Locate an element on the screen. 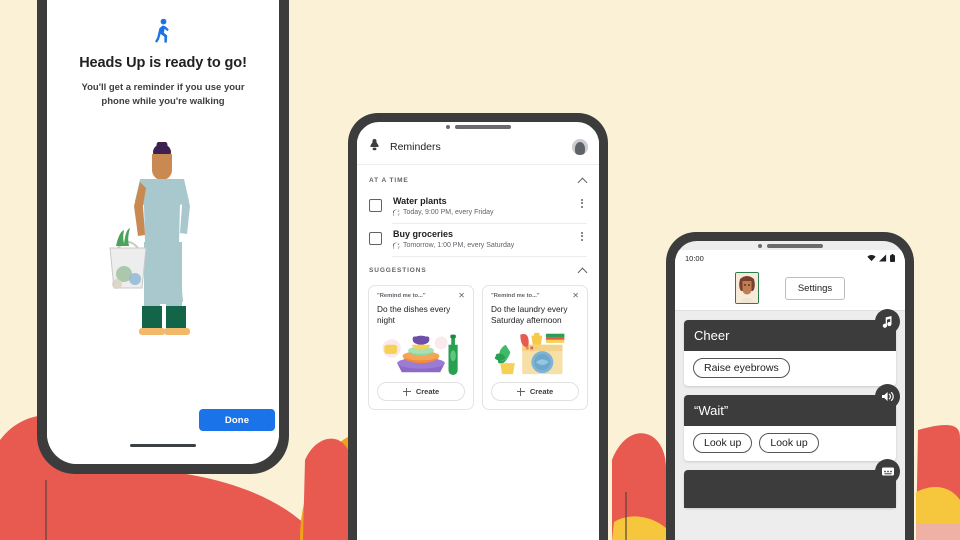 The height and width of the screenshot is (540, 960). reminder-meta: Tomorrow, 1:00 PM, every Saturday is located at coordinates (484, 245).